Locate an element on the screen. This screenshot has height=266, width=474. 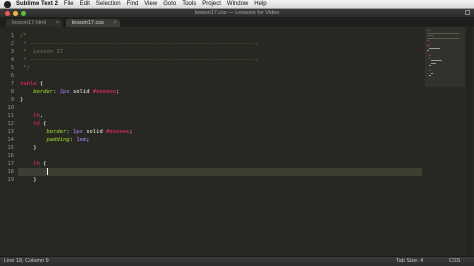
code-line: border: 1px solid #eeeeee; is located at coordinates (76, 132).